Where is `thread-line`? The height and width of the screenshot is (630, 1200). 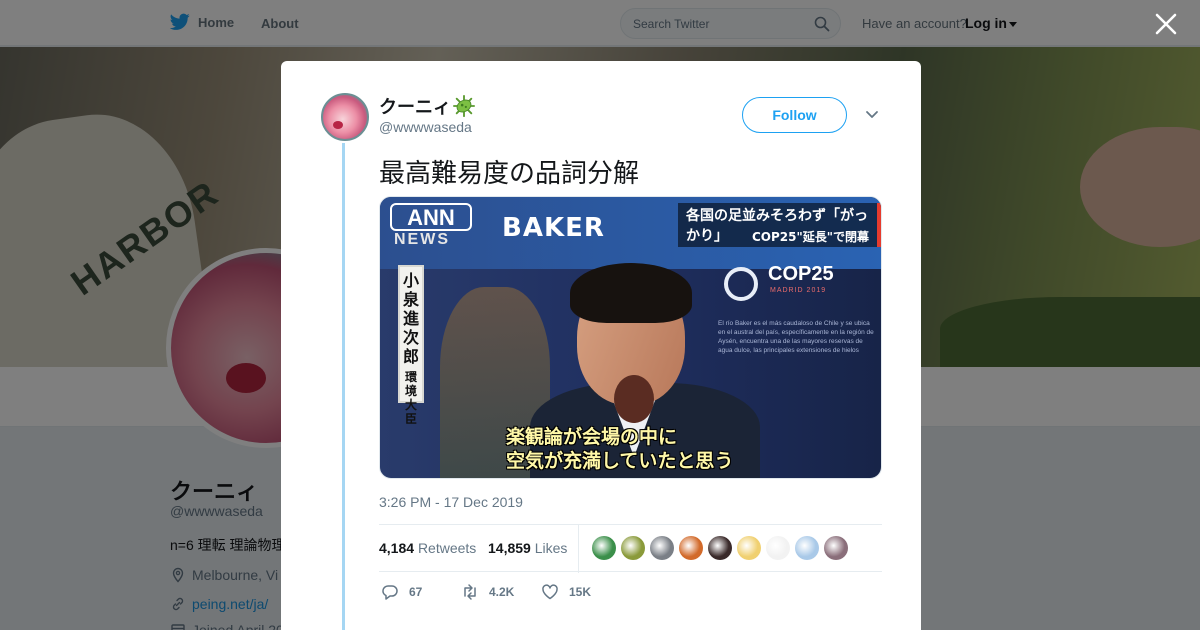 thread-line is located at coordinates (343, 386).